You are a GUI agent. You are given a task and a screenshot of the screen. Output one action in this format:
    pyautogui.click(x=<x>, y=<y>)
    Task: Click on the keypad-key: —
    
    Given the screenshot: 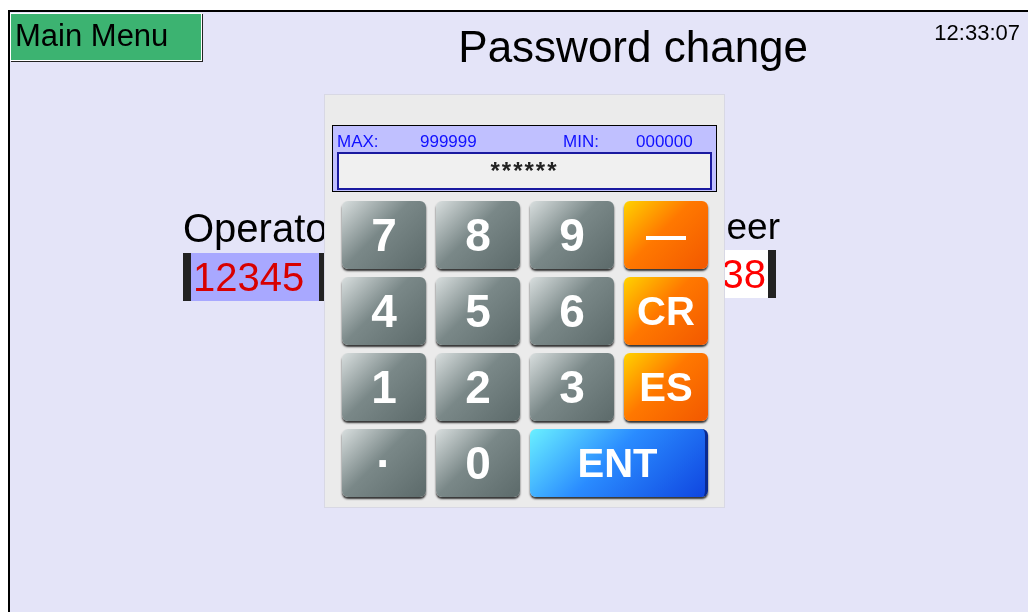 What is the action you would take?
    pyautogui.click(x=666, y=235)
    